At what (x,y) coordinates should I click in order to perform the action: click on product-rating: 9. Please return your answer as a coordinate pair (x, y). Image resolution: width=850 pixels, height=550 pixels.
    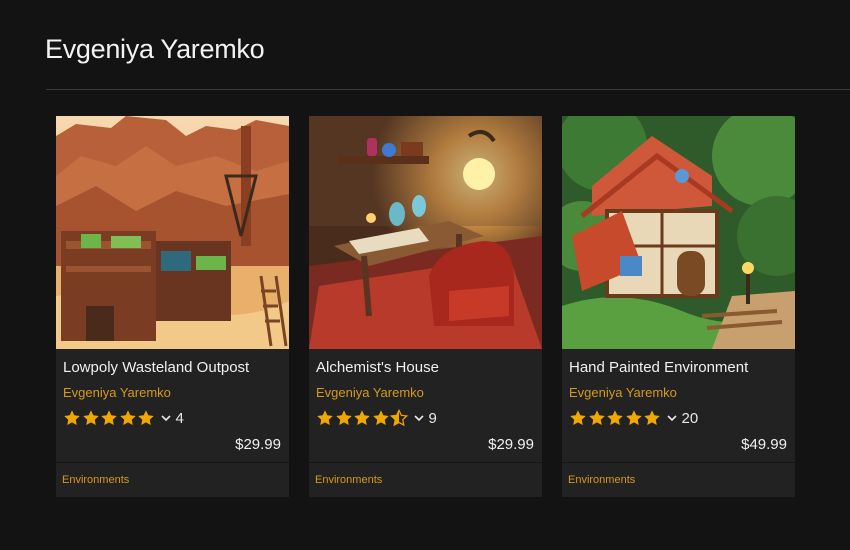
    Looking at the image, I should click on (376, 418).